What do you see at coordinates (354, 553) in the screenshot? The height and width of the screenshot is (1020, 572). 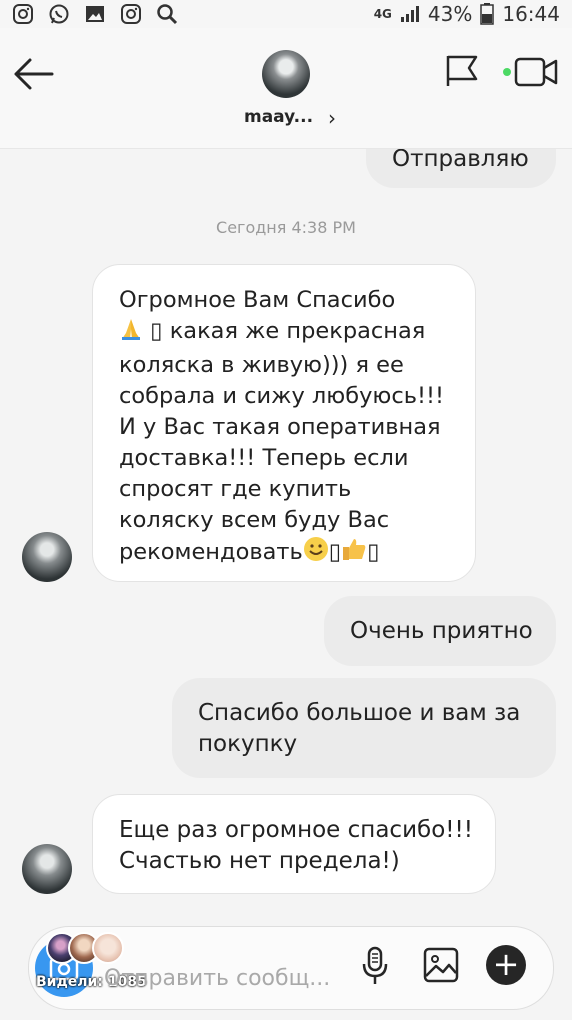 I see `thumbs-up-emoji` at bounding box center [354, 553].